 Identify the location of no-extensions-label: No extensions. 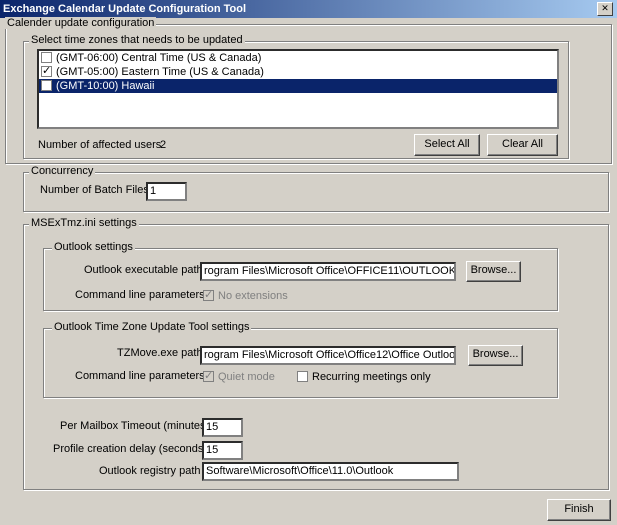
(253, 296).